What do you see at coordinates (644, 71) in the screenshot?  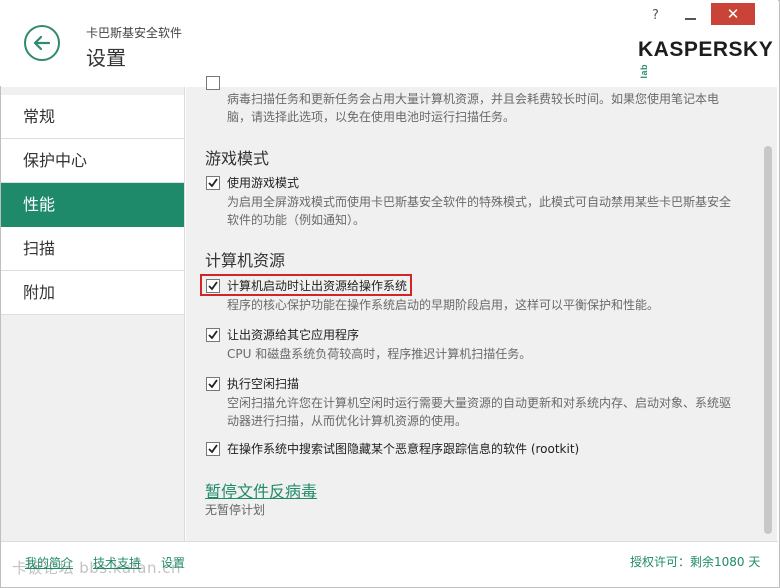 I see `logo-lab: lab` at bounding box center [644, 71].